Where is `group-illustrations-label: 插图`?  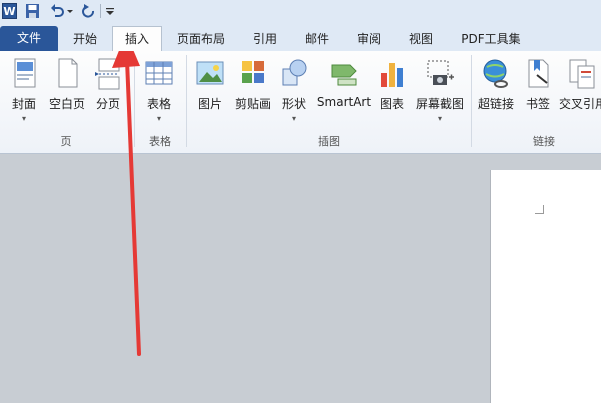
group-illustrations-label: 插图 is located at coordinates (329, 141).